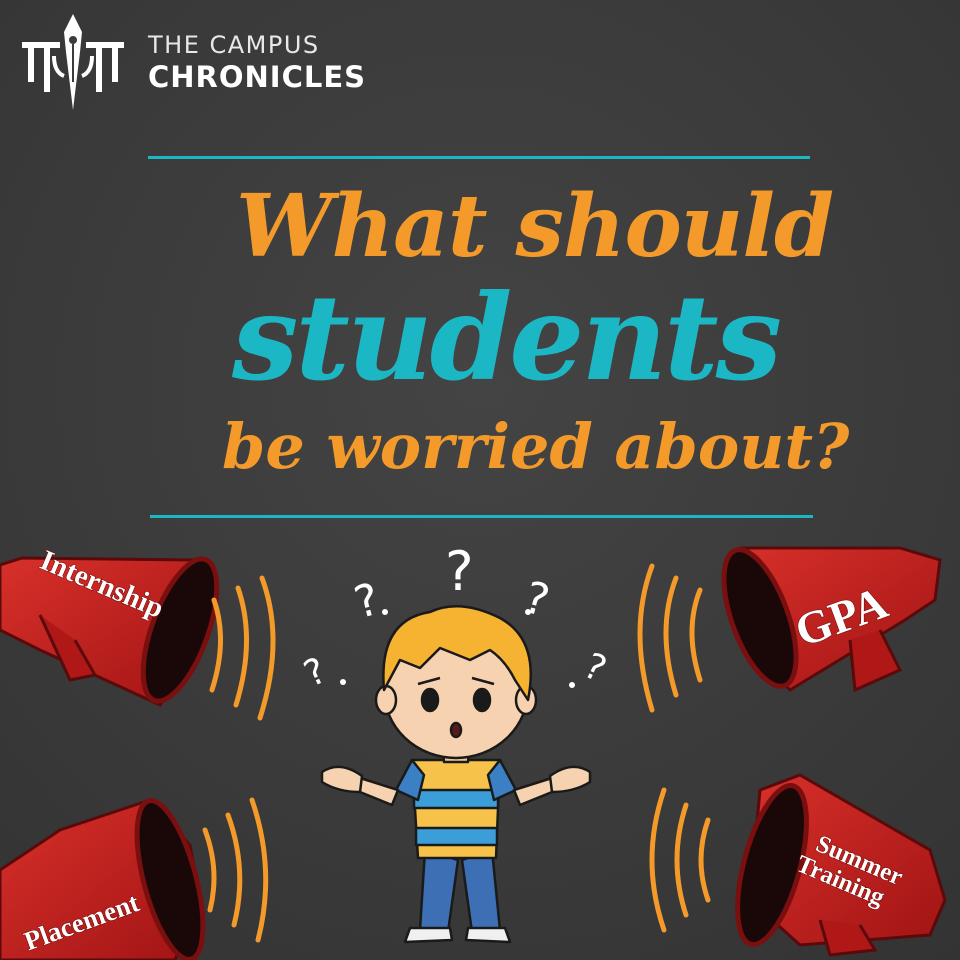 The height and width of the screenshot is (960, 960). What do you see at coordinates (831, 619) in the screenshot?
I see `megaphone-top-right-icon: GPA` at bounding box center [831, 619].